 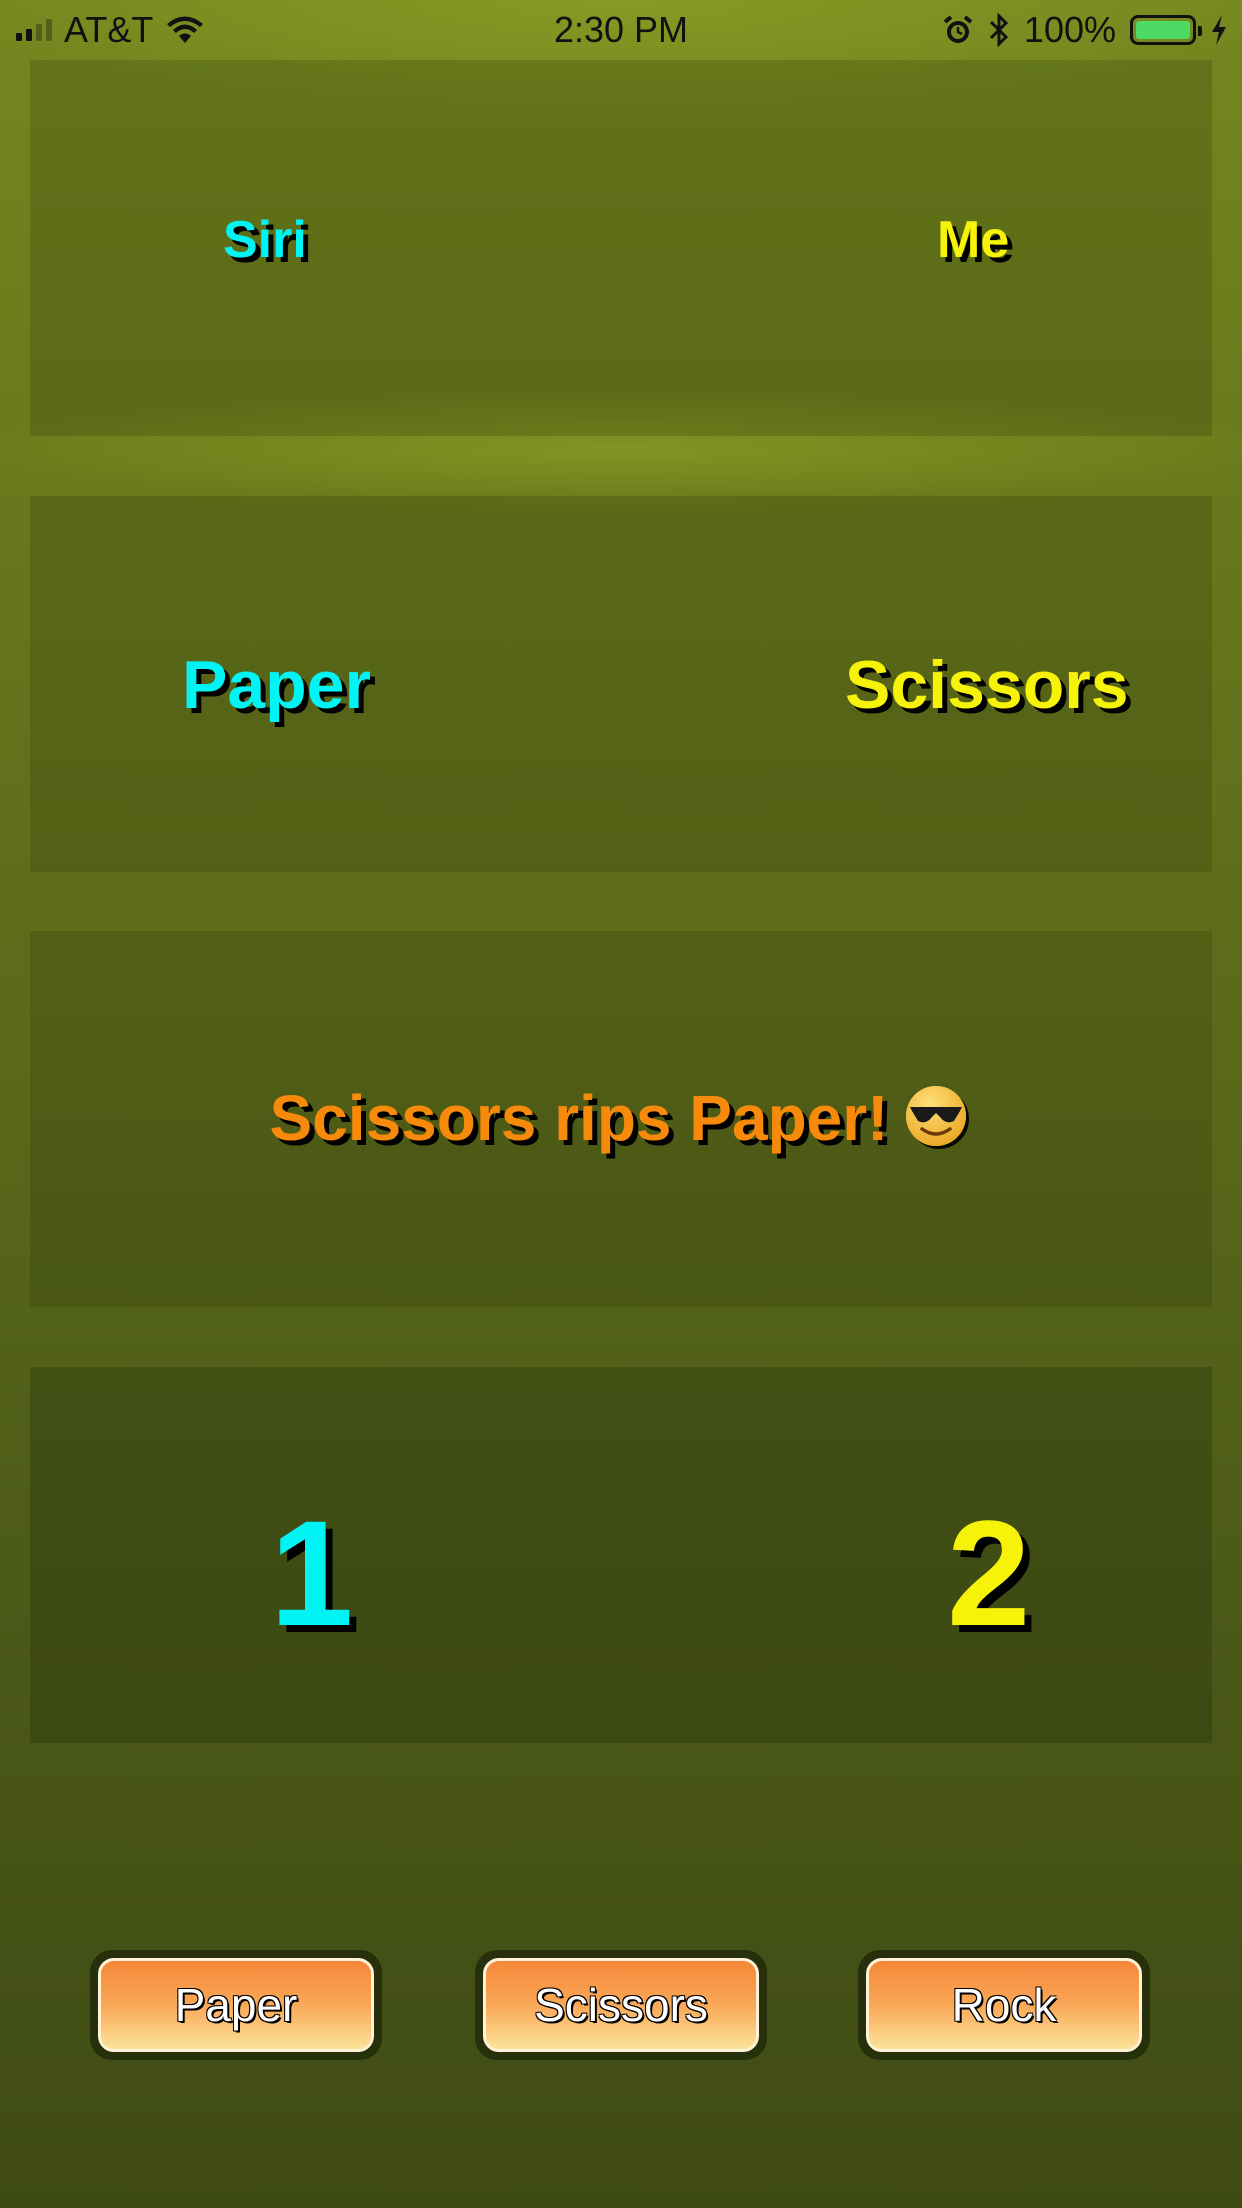 I want to click on my-score: 2, so click(x=989, y=1573).